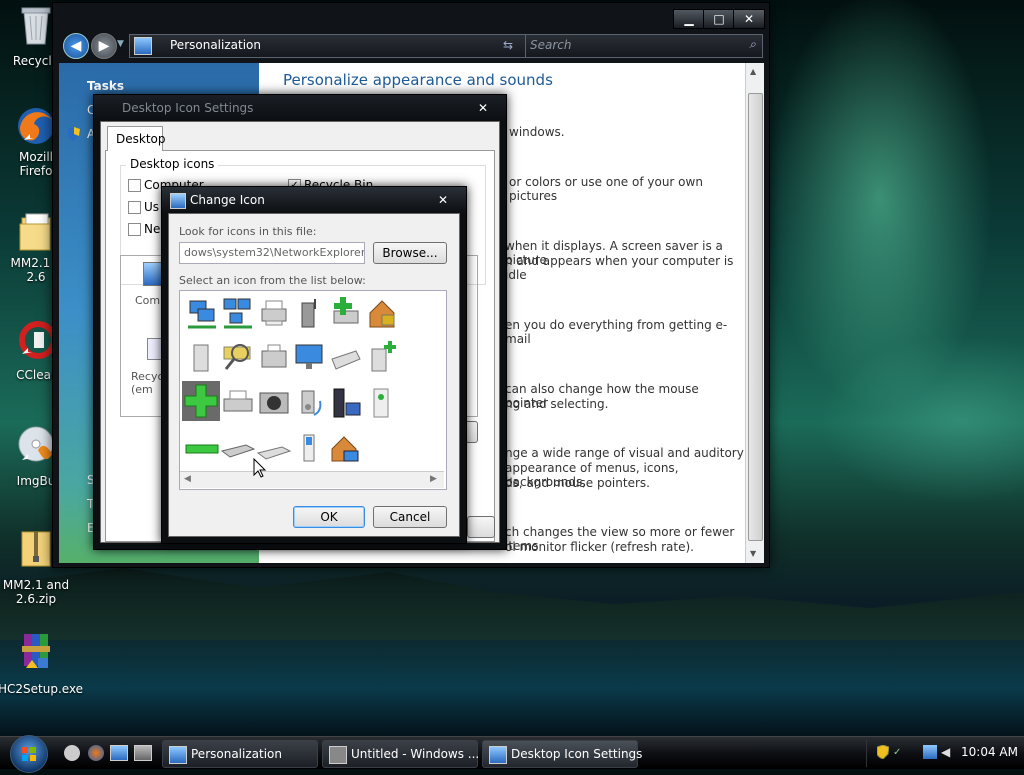 The image size is (1024, 775). What do you see at coordinates (512, 688) in the screenshot?
I see `wallpaper-lake` at bounding box center [512, 688].